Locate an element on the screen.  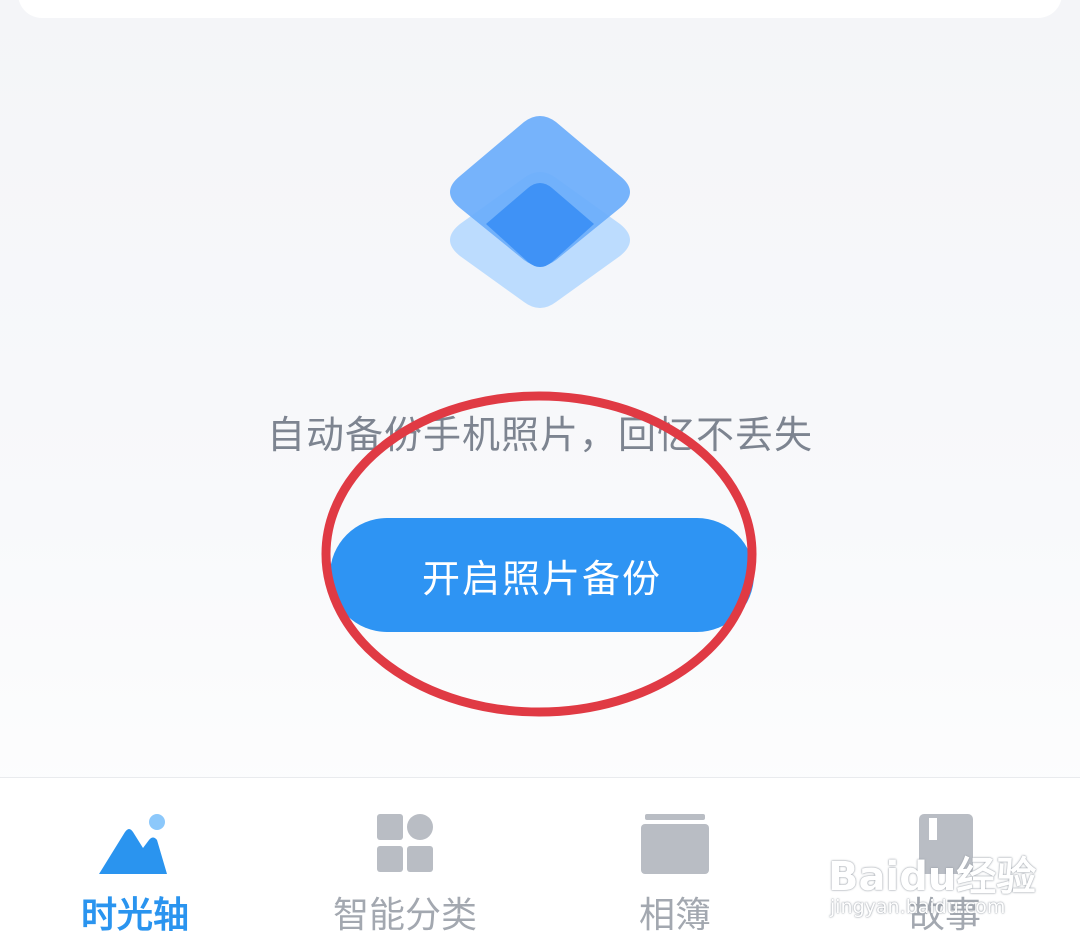
tab-timeline: 时光轴 is located at coordinates (135, 860).